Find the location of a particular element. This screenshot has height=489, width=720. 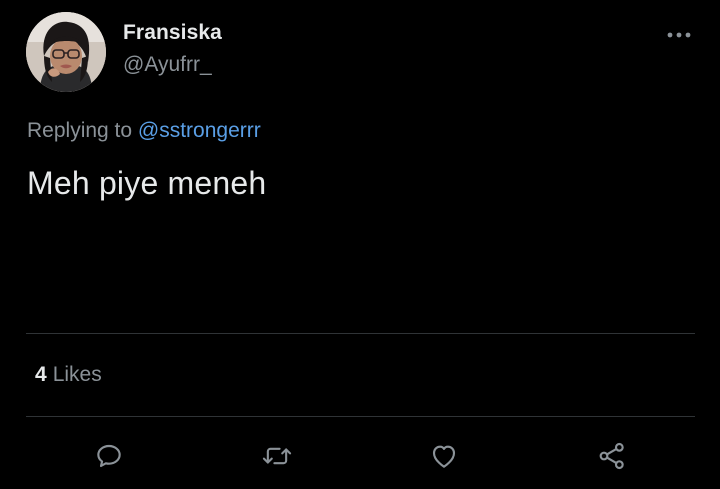

retweet-button is located at coordinates (277, 456).